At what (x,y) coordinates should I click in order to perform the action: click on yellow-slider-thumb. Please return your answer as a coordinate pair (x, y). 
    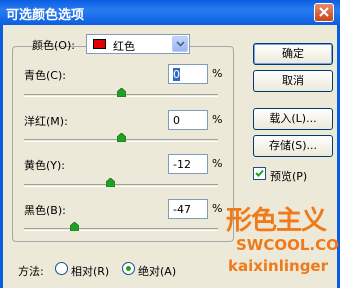
    Looking at the image, I should click on (110, 182).